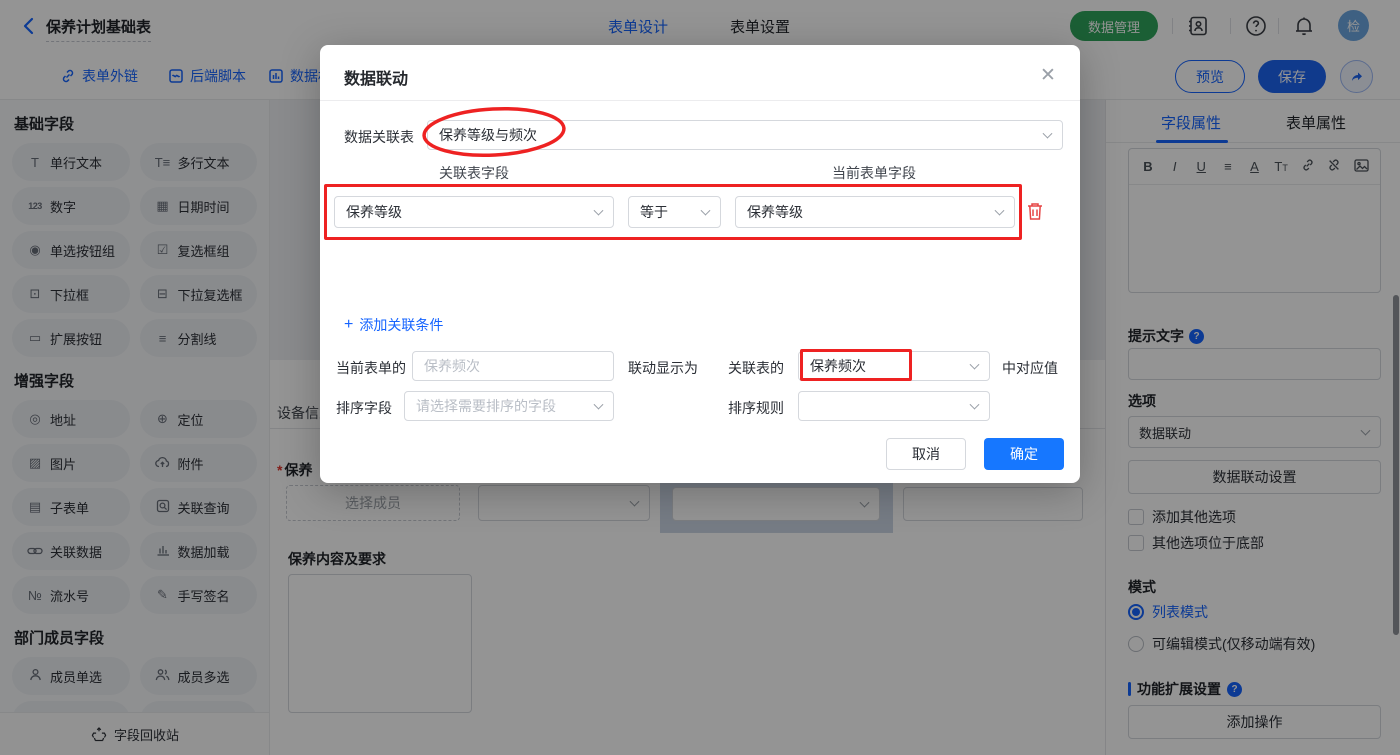  Describe the element at coordinates (371, 368) in the screenshot. I see `current-form-prefix-label: 当前表单的` at that location.